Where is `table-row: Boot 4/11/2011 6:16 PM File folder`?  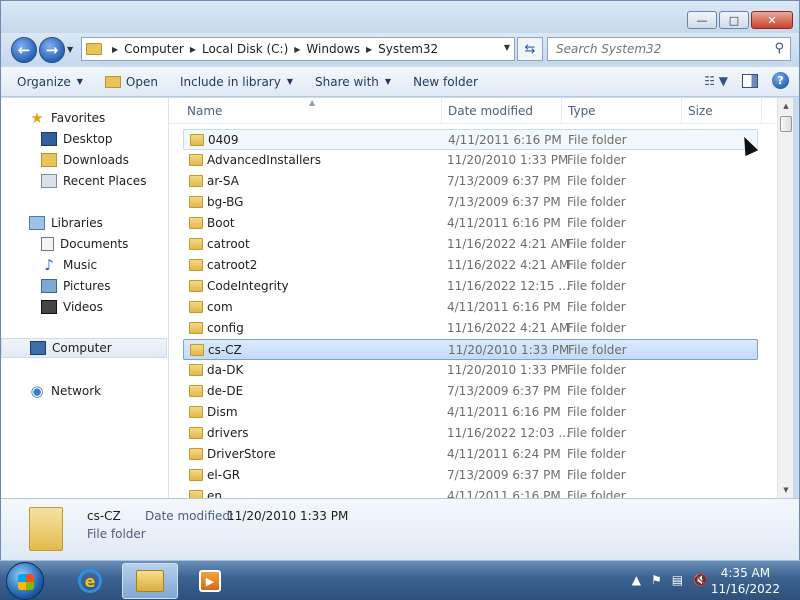
table-row: Boot 4/11/2011 6:16 PM File folder is located at coordinates (470, 223).